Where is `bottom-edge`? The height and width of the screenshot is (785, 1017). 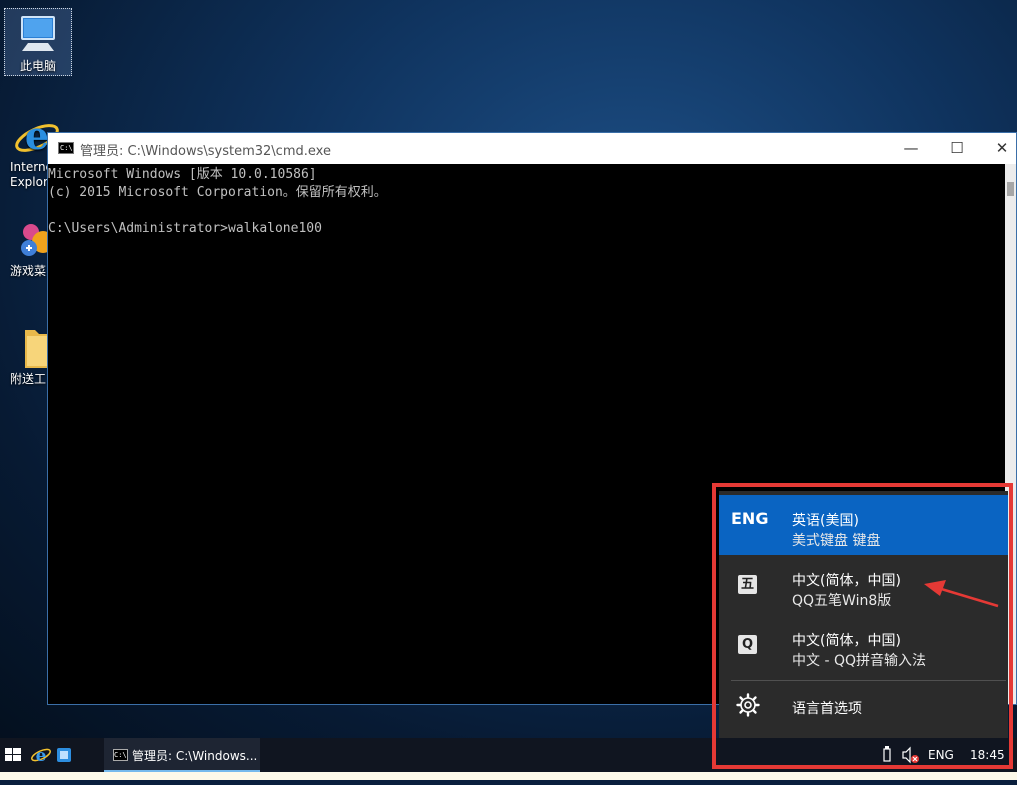
bottom-edge is located at coordinates (508, 776).